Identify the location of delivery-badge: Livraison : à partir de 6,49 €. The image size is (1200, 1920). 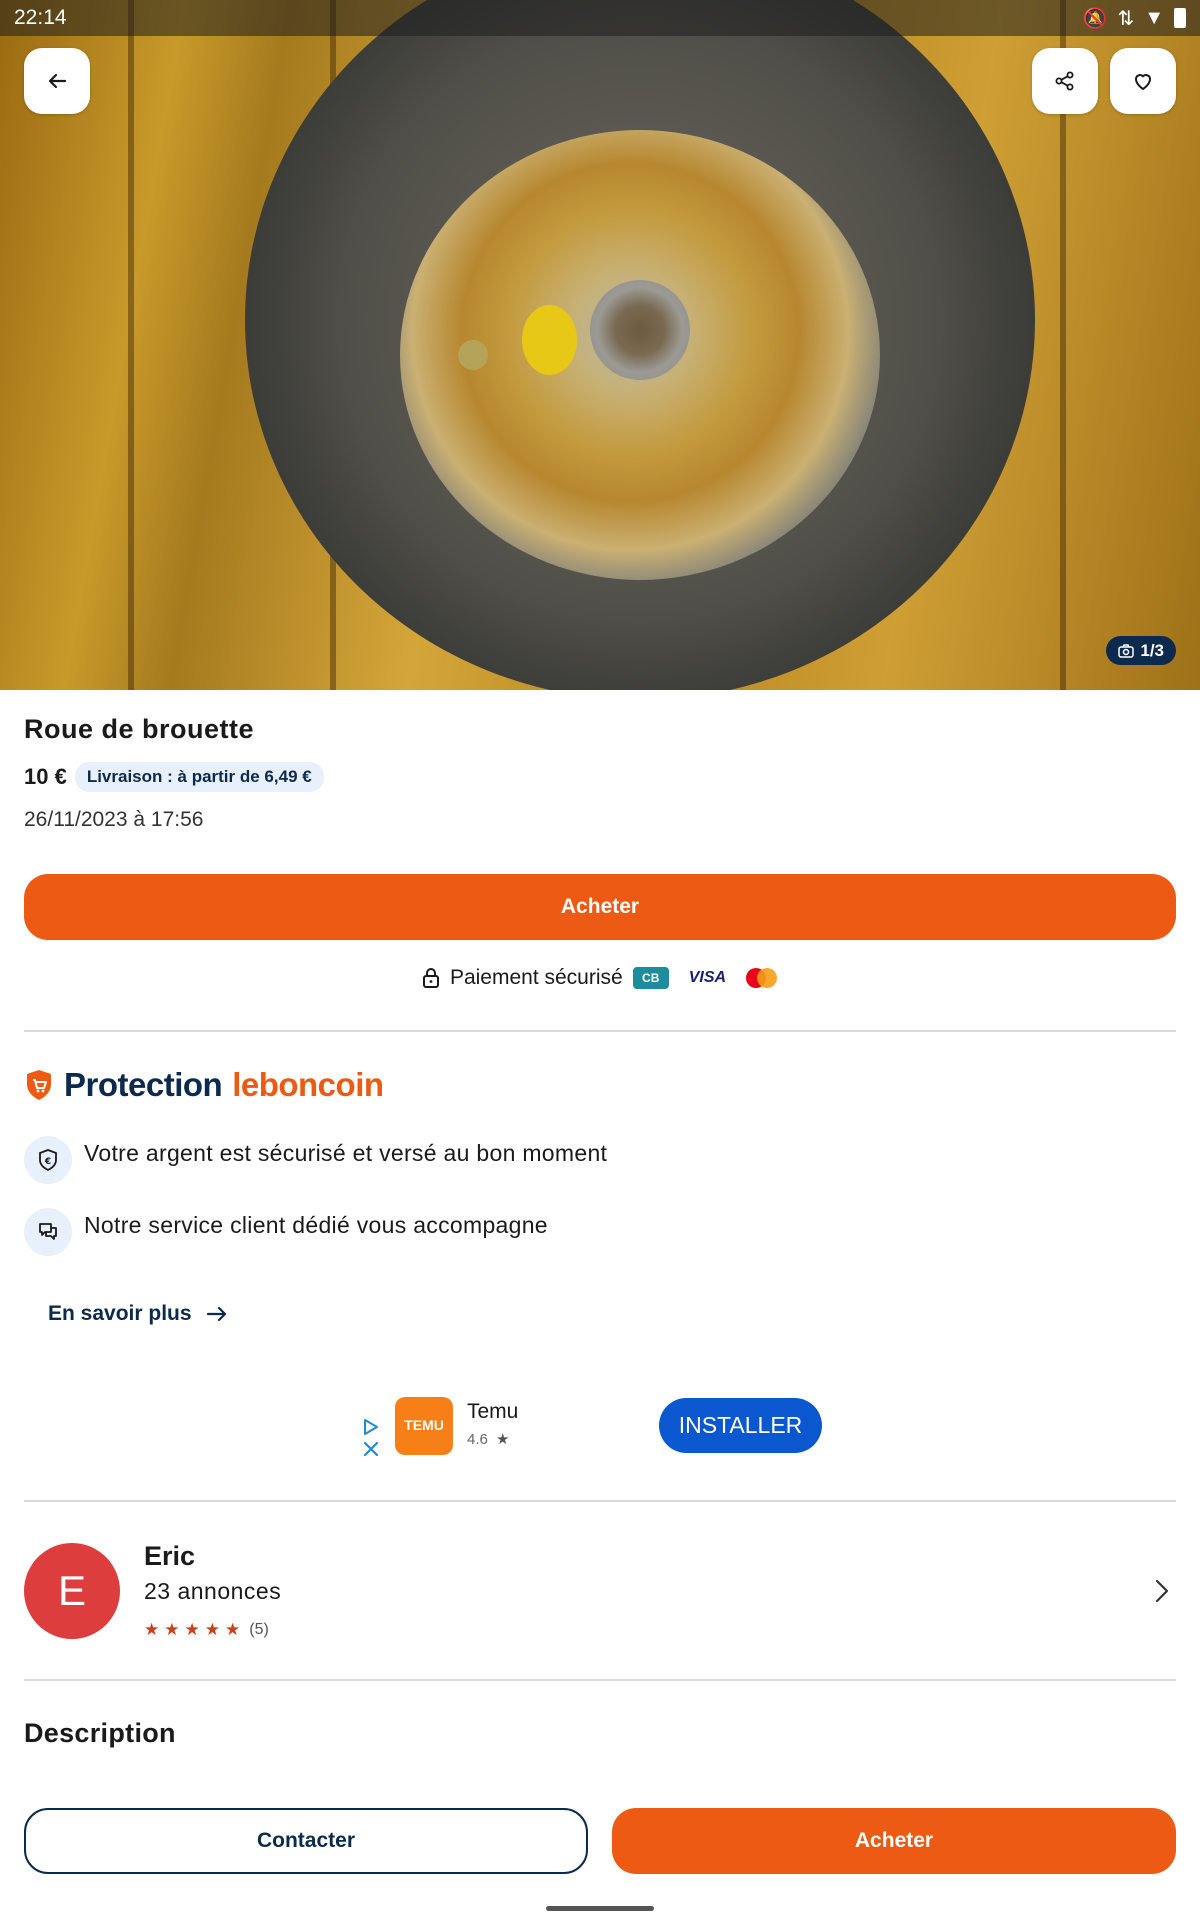
(199, 777).